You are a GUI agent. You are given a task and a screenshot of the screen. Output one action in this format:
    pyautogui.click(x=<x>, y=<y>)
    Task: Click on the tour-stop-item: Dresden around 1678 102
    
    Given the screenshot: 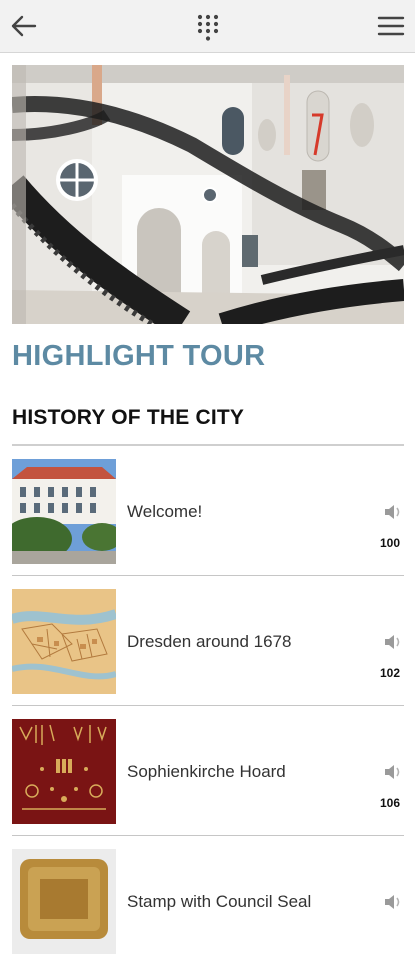 What is the action you would take?
    pyautogui.click(x=208, y=641)
    